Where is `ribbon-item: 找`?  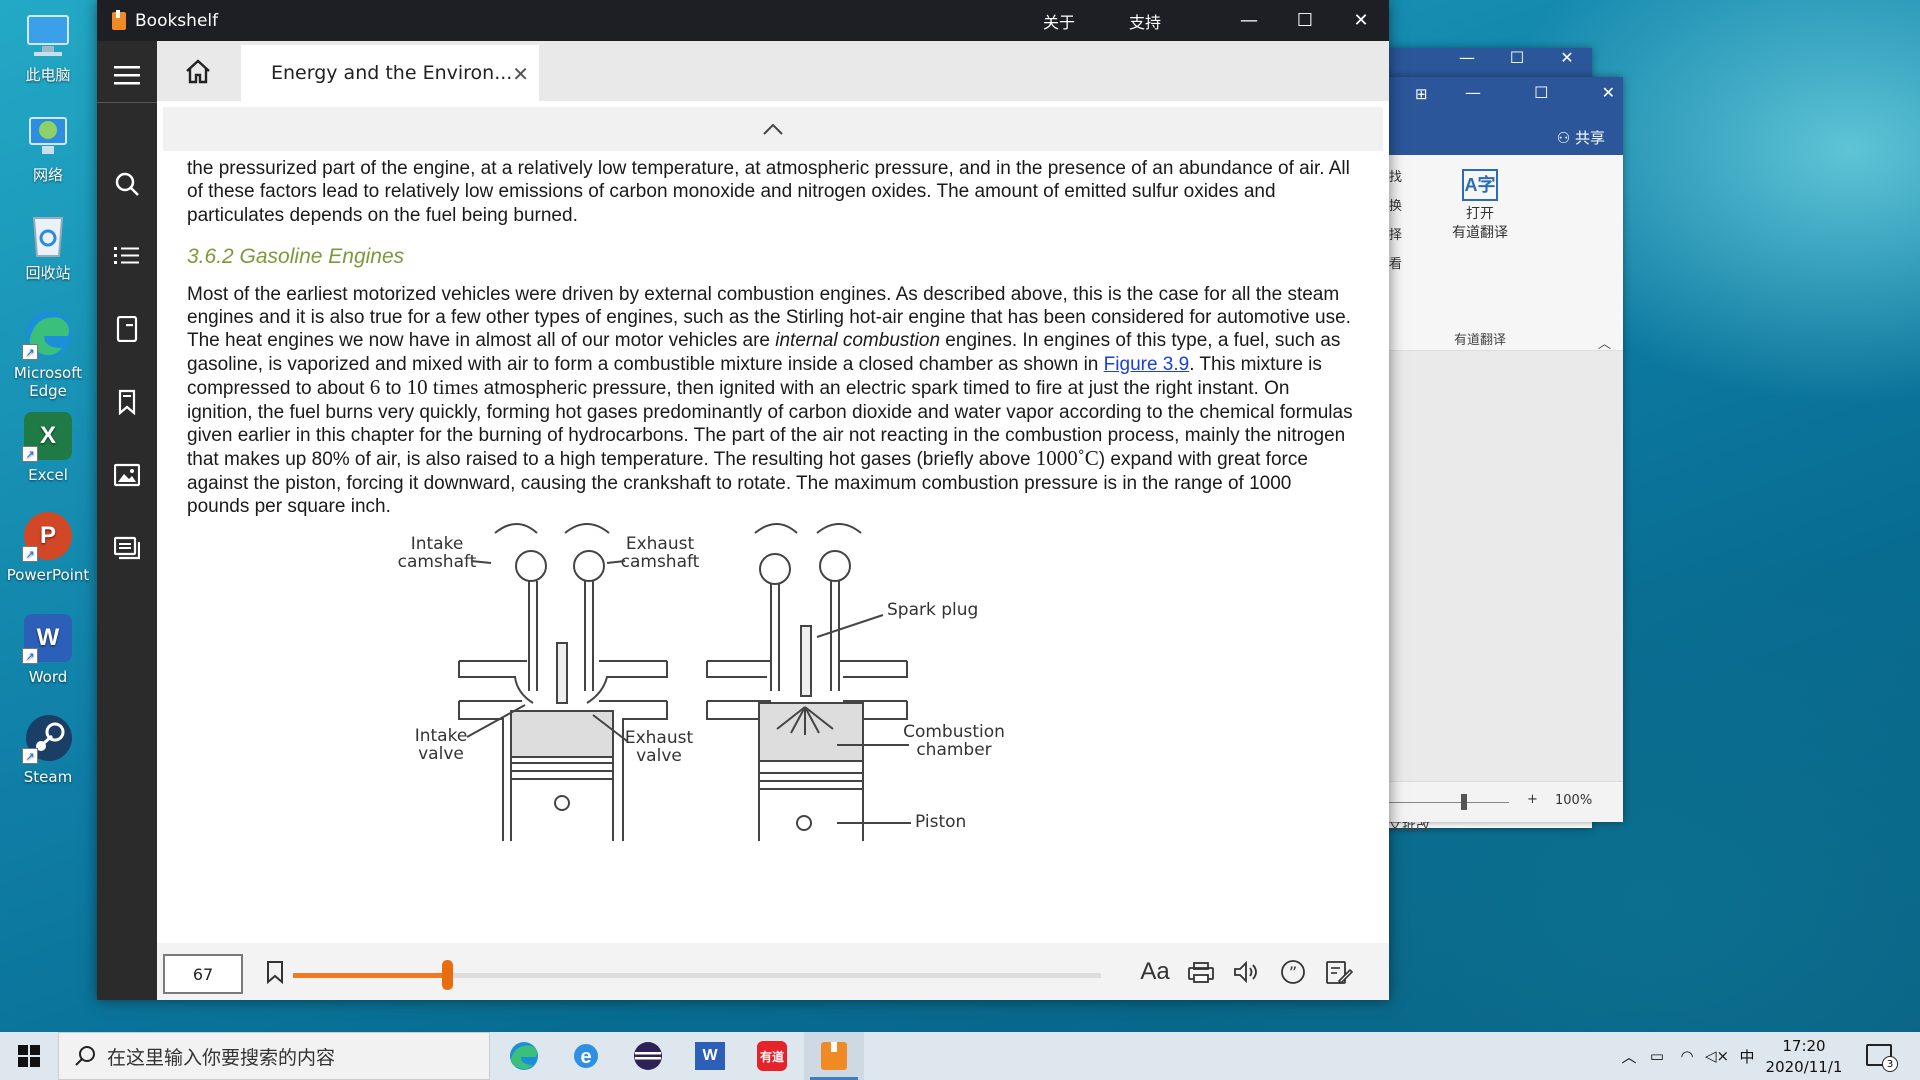
ribbon-item: 找 is located at coordinates (1395, 177).